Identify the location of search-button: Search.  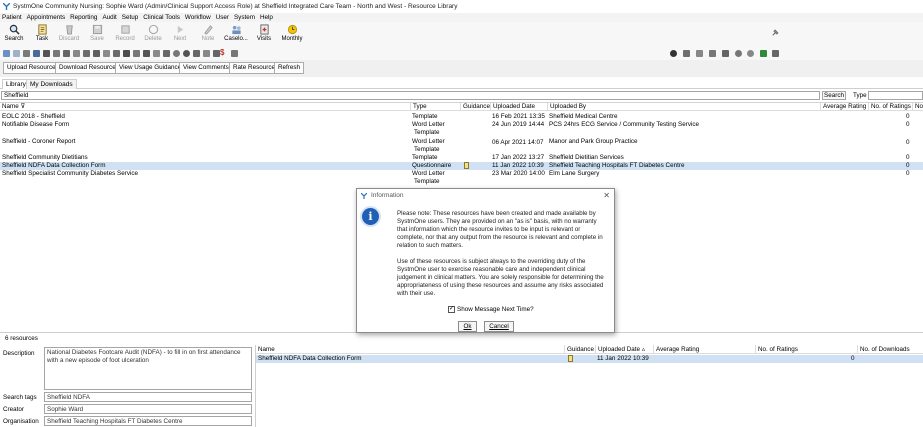
(14, 35).